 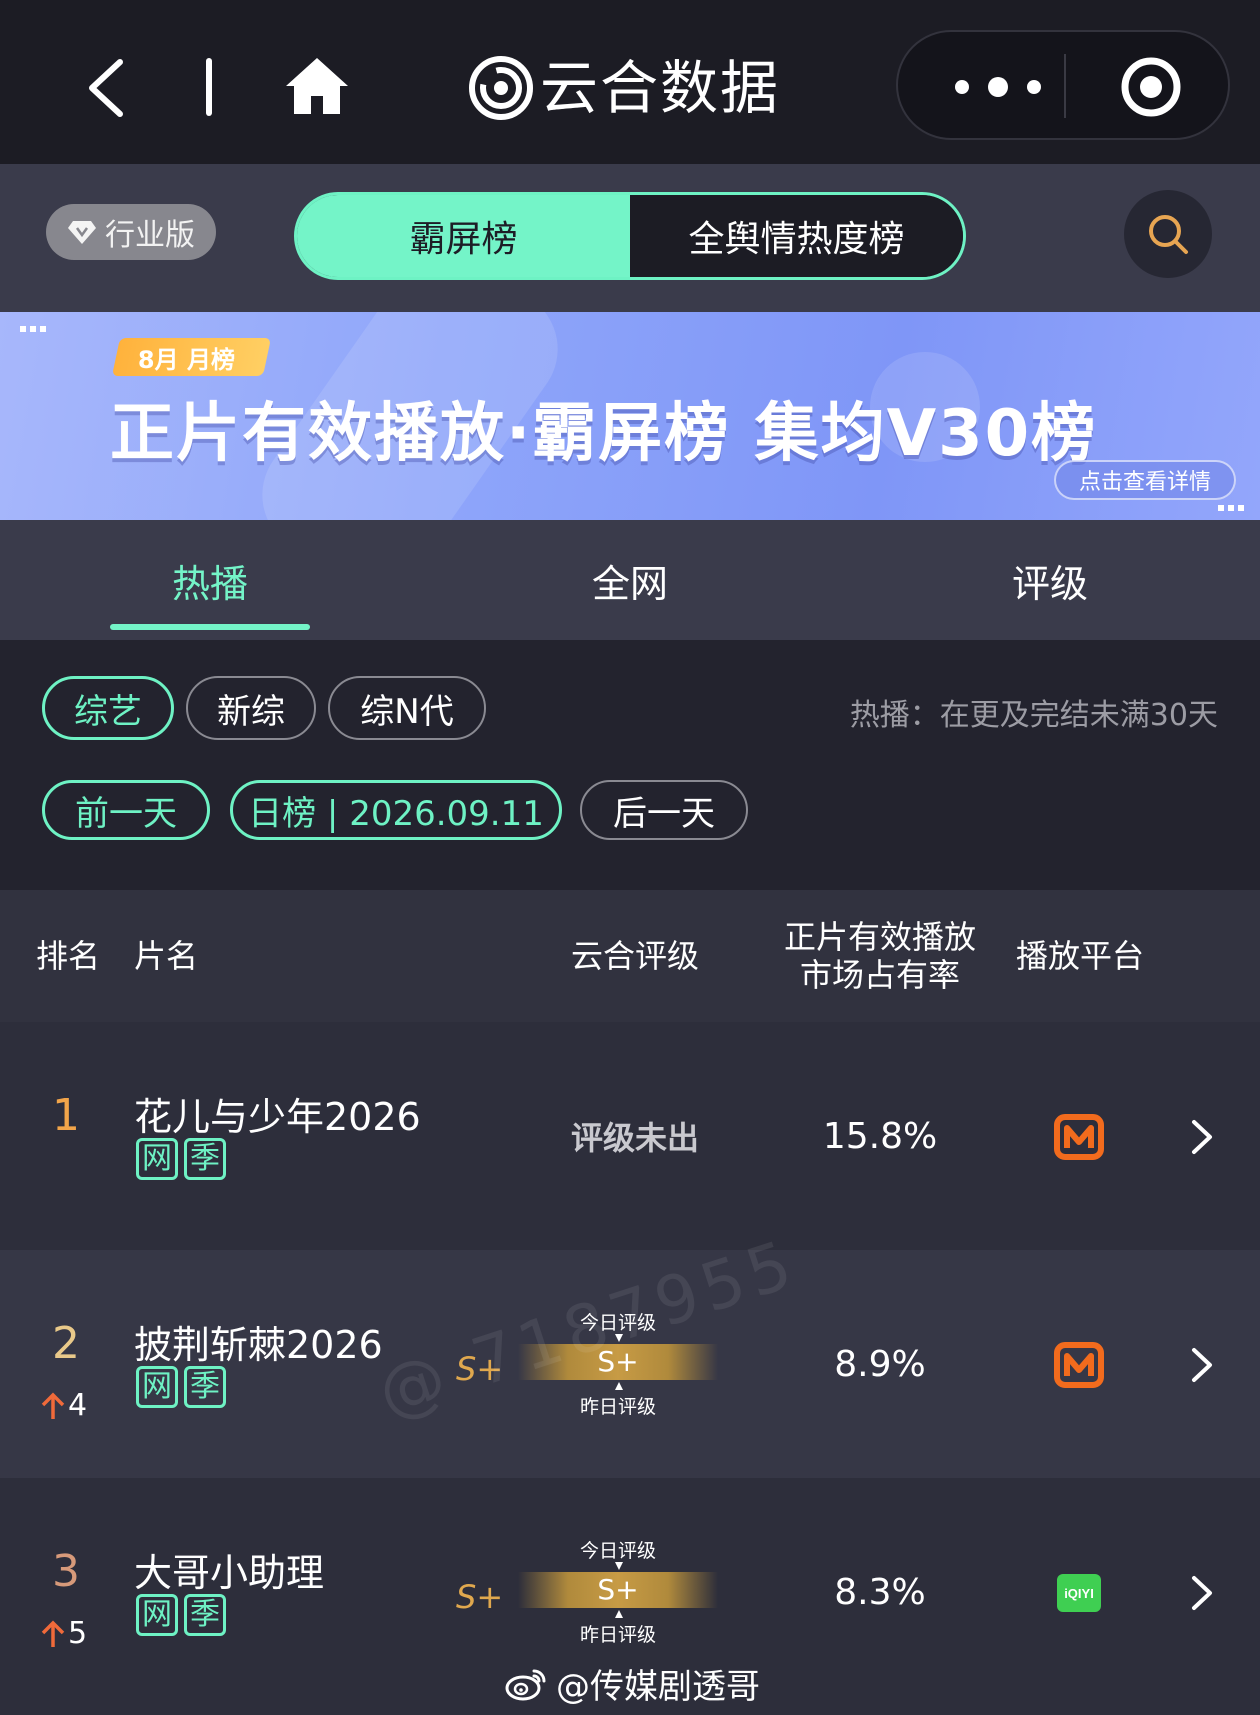 I want to click on weibo-icon, so click(x=525, y=1685).